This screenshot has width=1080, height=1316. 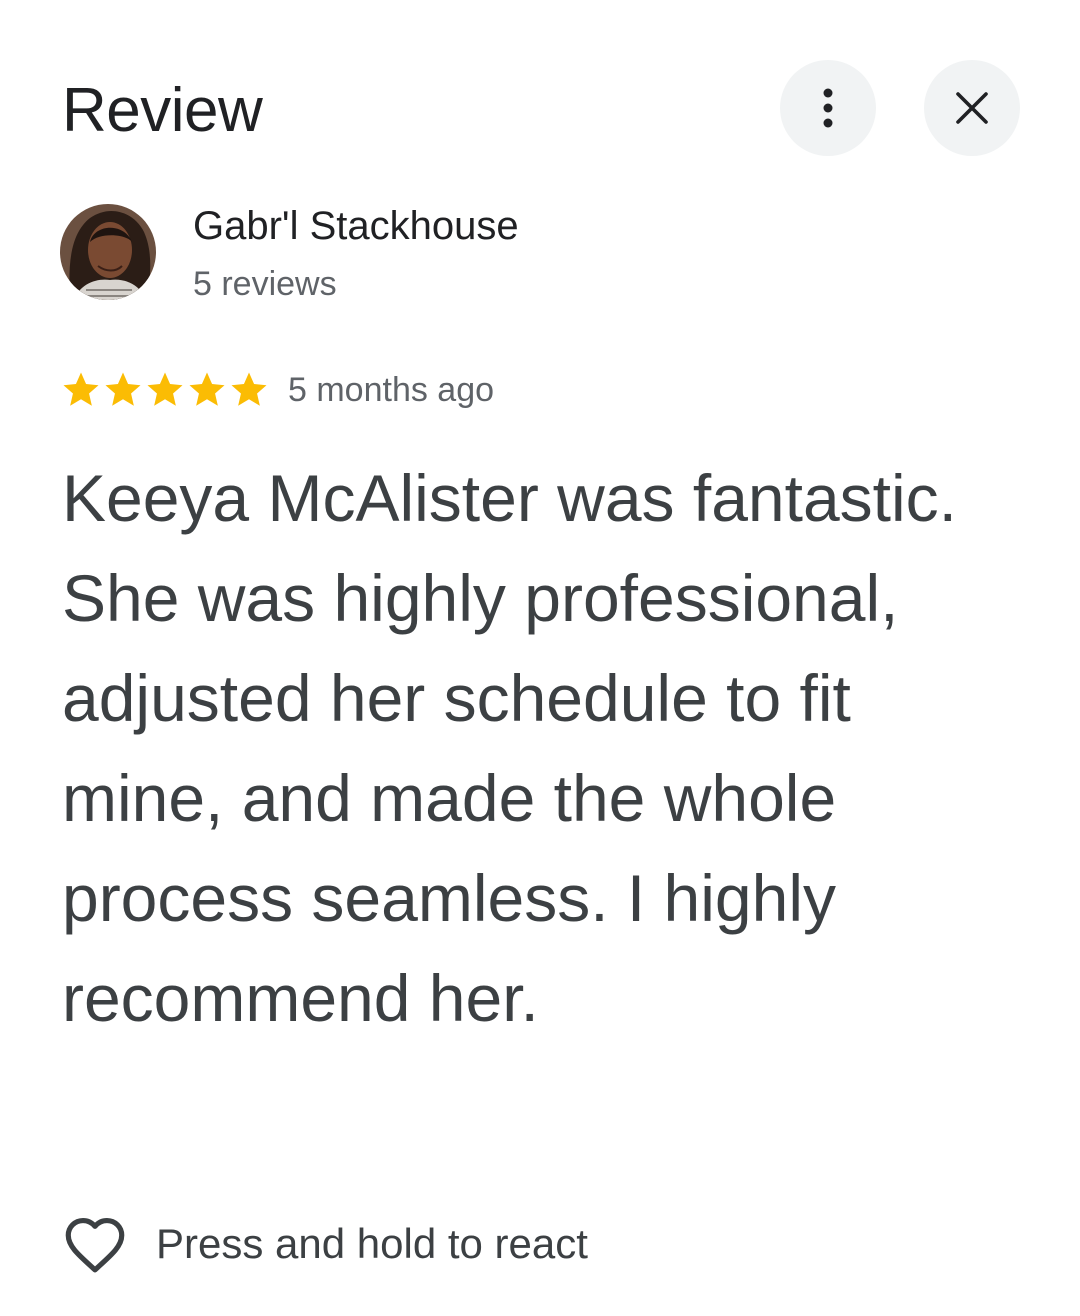 I want to click on react-button: Press and hold to react, so click(x=325, y=1244).